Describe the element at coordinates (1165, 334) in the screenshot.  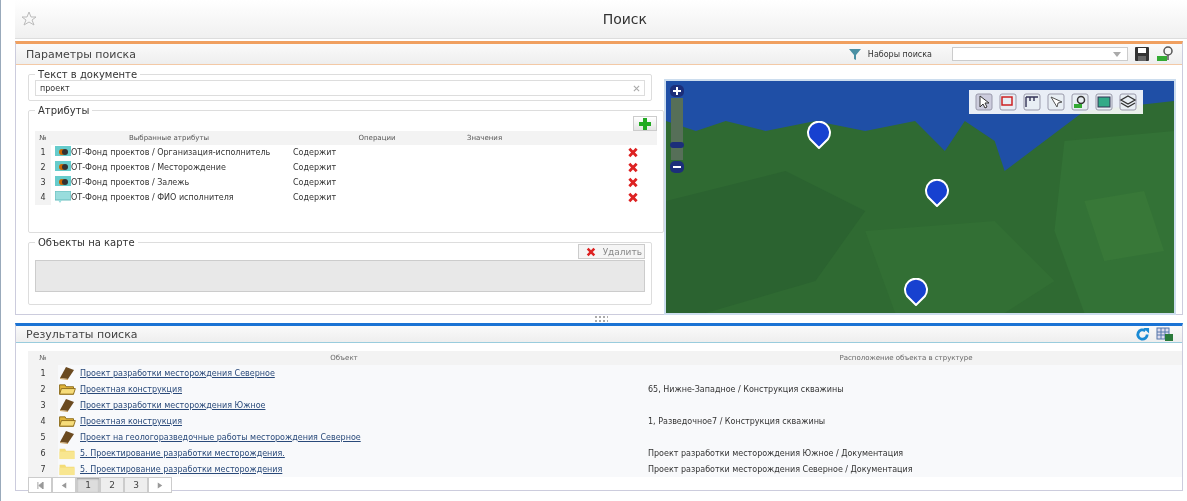
I see `spreadsheet-export-icon` at that location.